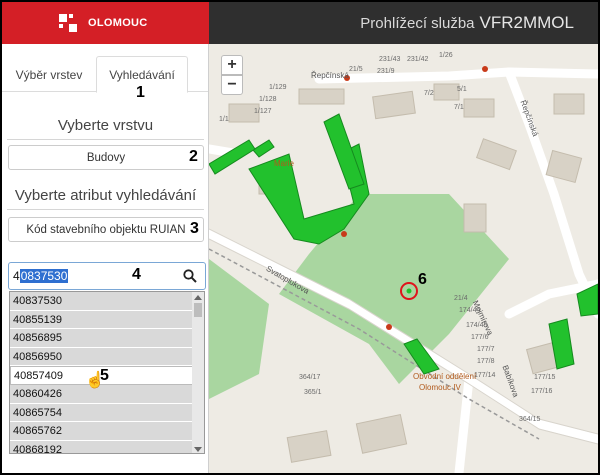  Describe the element at coordinates (16, 276) in the screenshot. I see `search-typed: 4` at that location.